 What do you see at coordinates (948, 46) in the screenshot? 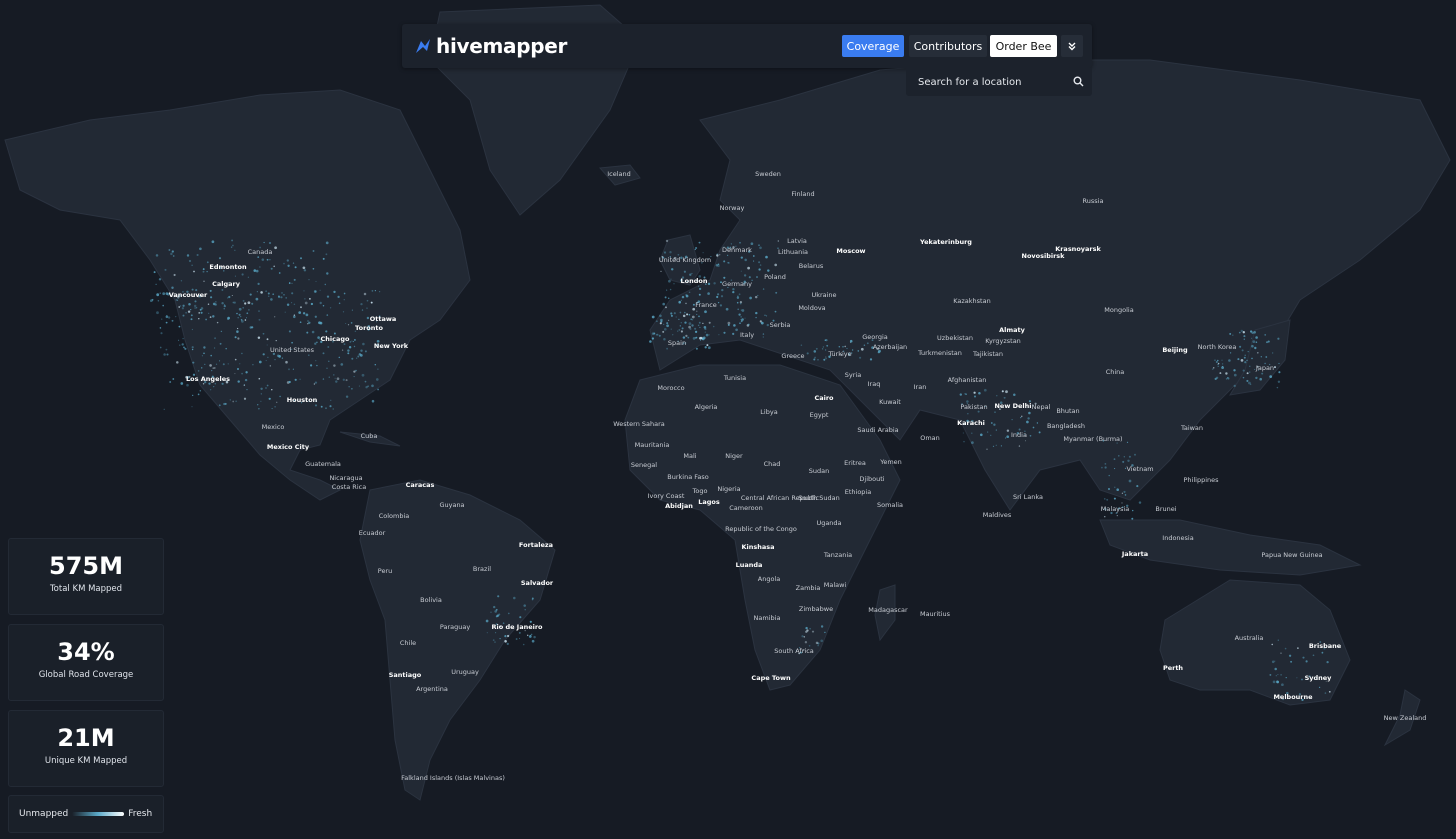
I see `contributors-button: Contributors` at bounding box center [948, 46].